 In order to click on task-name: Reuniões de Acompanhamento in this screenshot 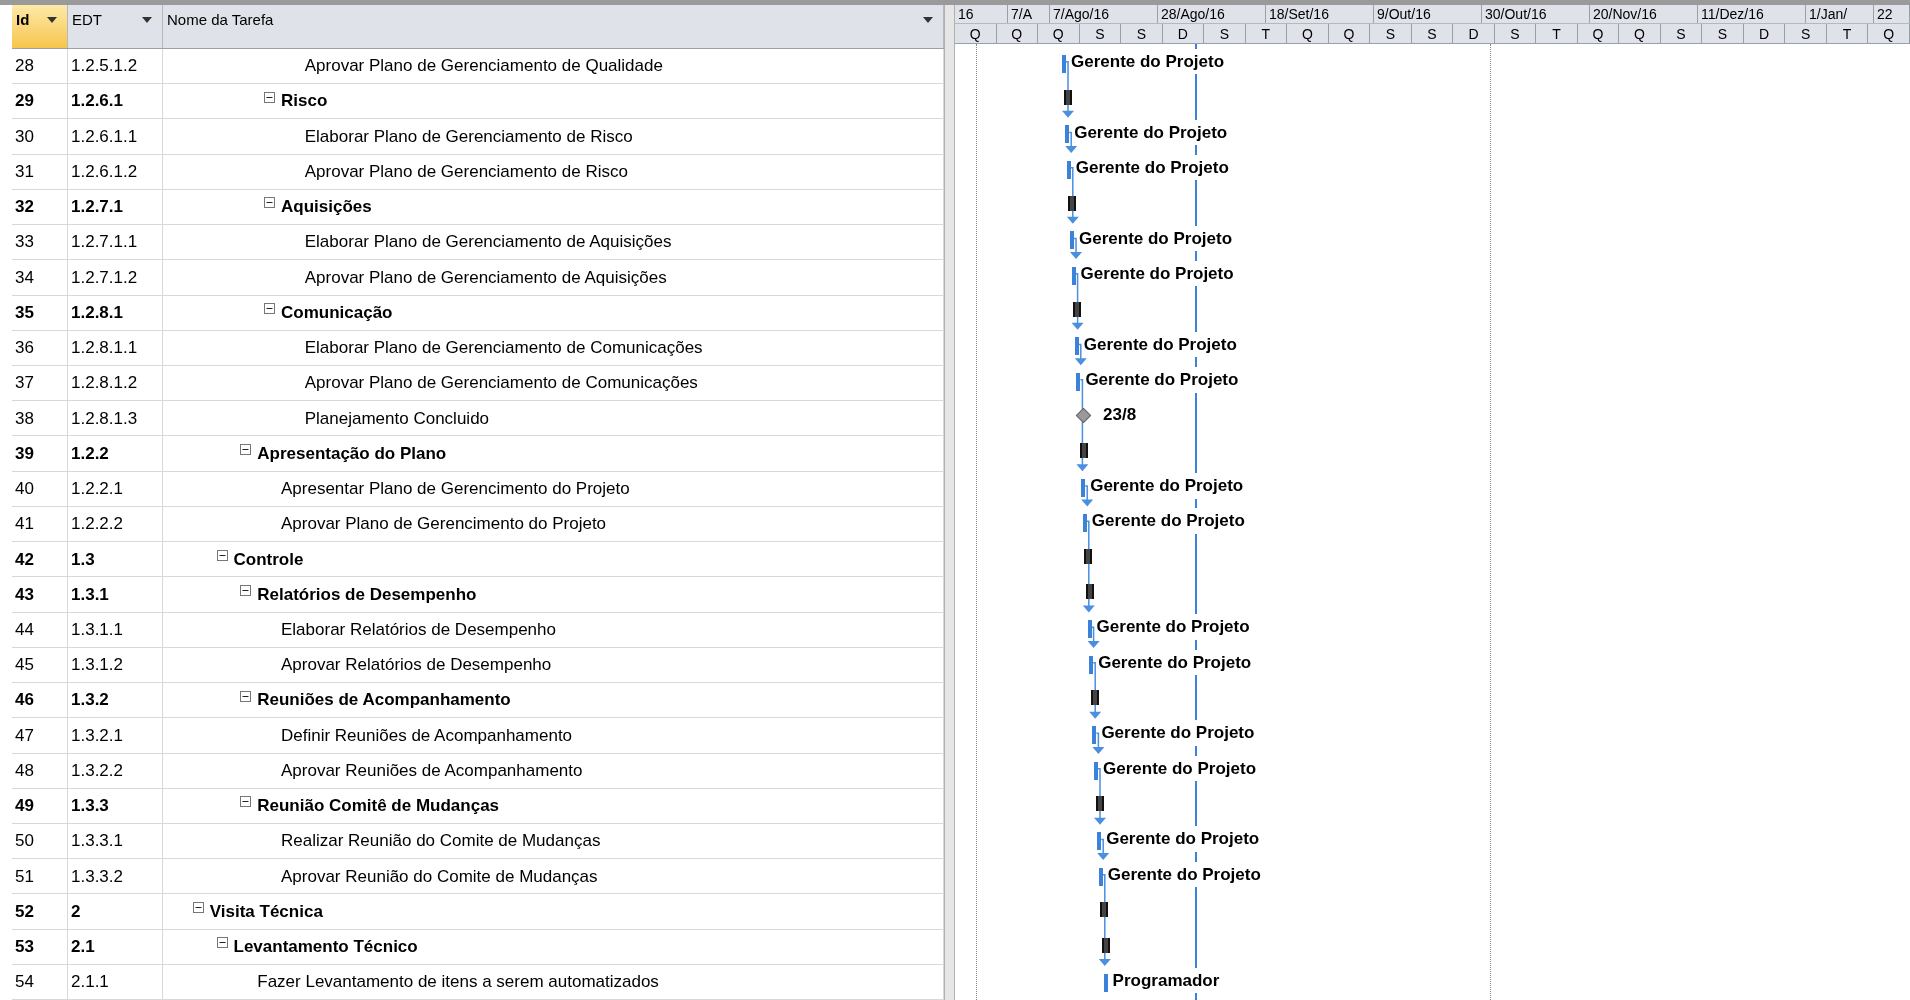, I will do `click(384, 700)`.